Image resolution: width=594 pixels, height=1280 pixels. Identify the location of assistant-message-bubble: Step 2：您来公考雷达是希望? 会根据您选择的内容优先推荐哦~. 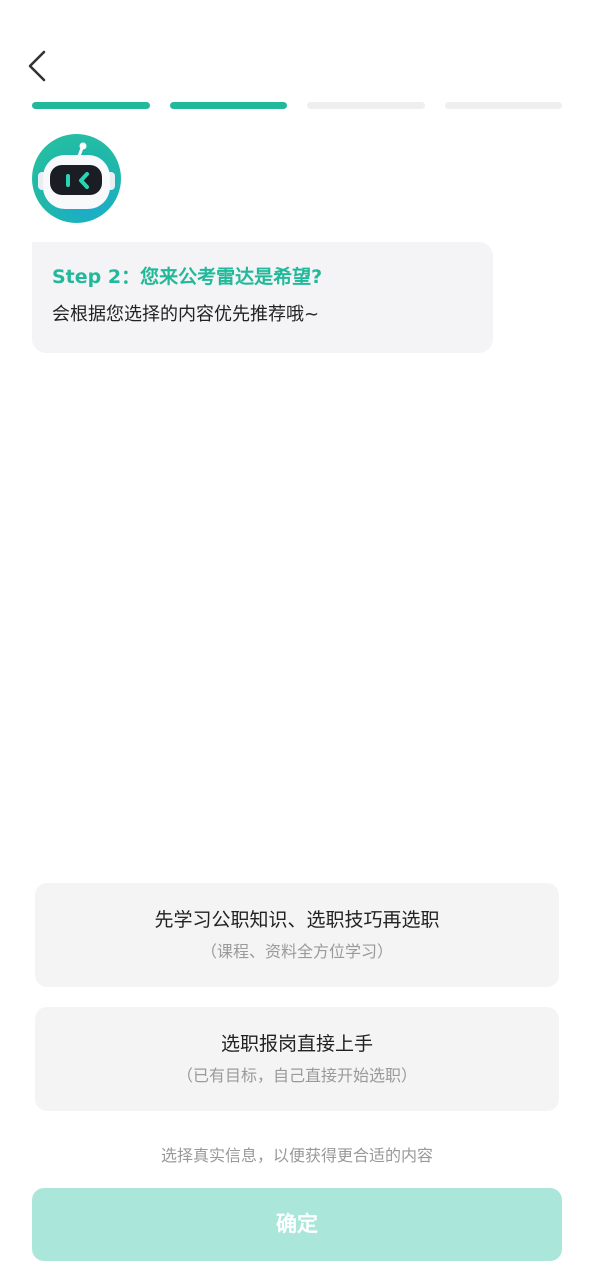
(262, 297).